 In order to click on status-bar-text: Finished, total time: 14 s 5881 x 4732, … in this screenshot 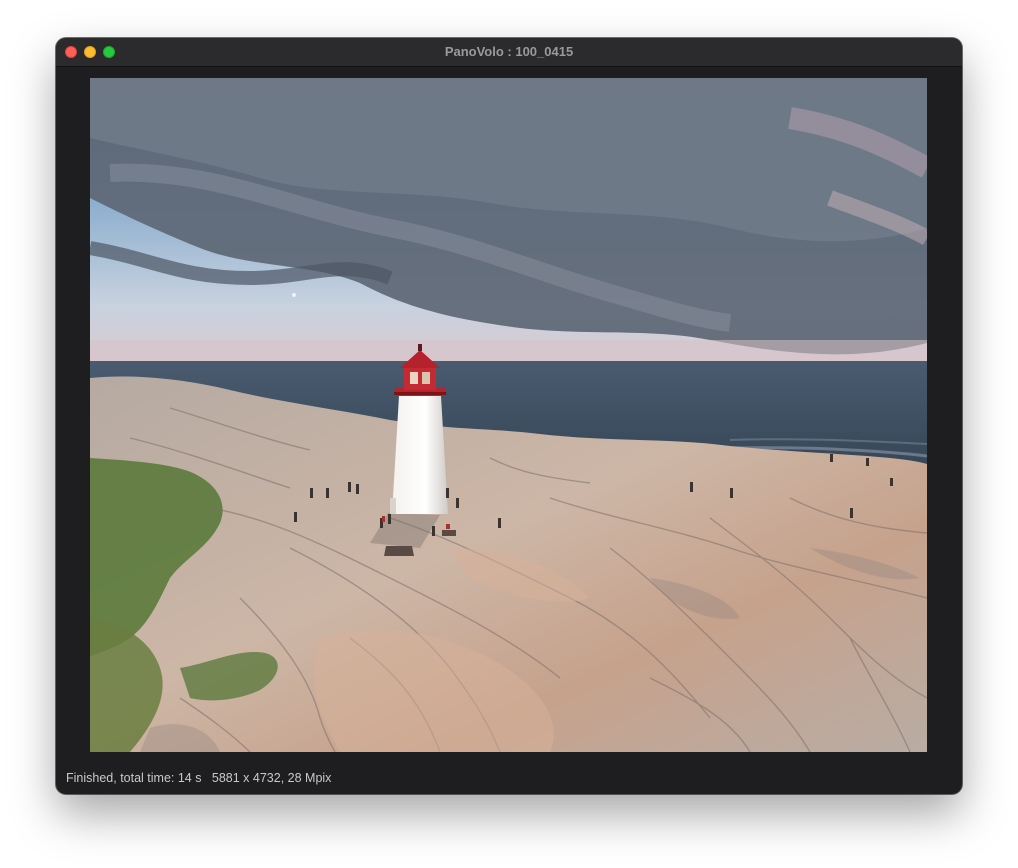, I will do `click(199, 778)`.